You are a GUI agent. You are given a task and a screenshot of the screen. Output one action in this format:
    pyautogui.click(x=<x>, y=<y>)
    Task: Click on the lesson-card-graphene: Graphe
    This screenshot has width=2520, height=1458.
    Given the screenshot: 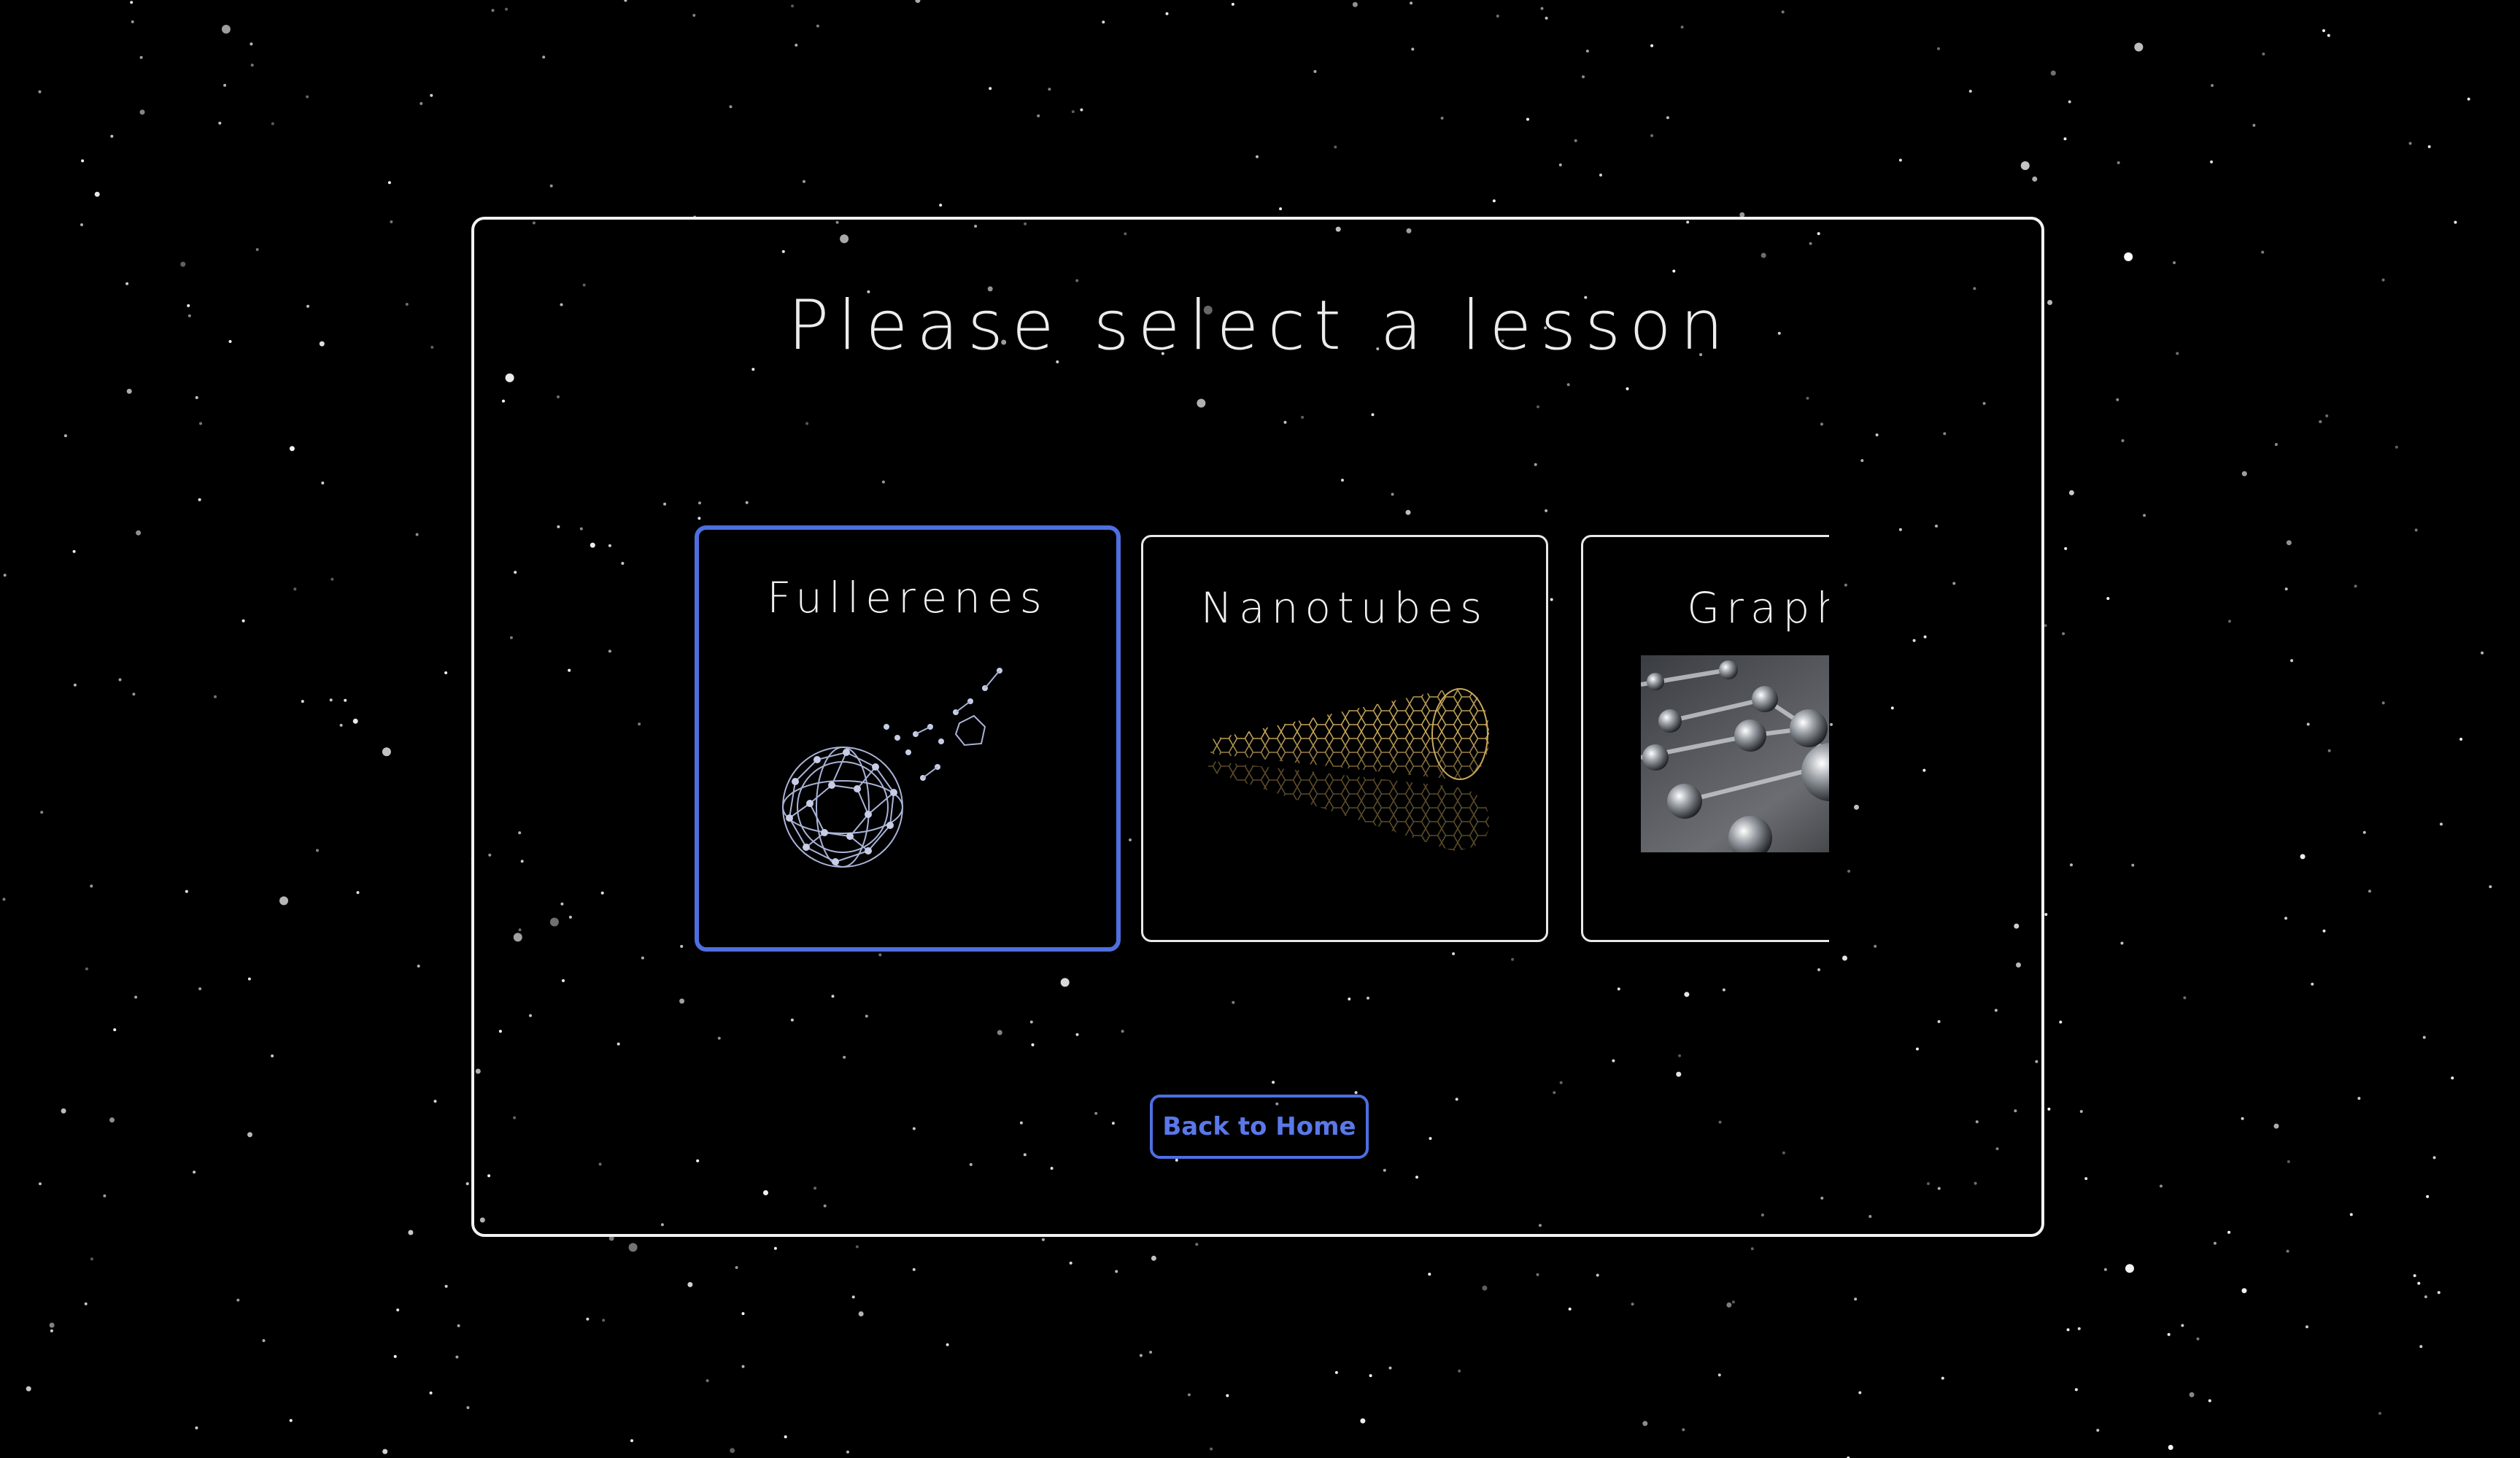 What is the action you would take?
    pyautogui.click(x=1705, y=738)
    